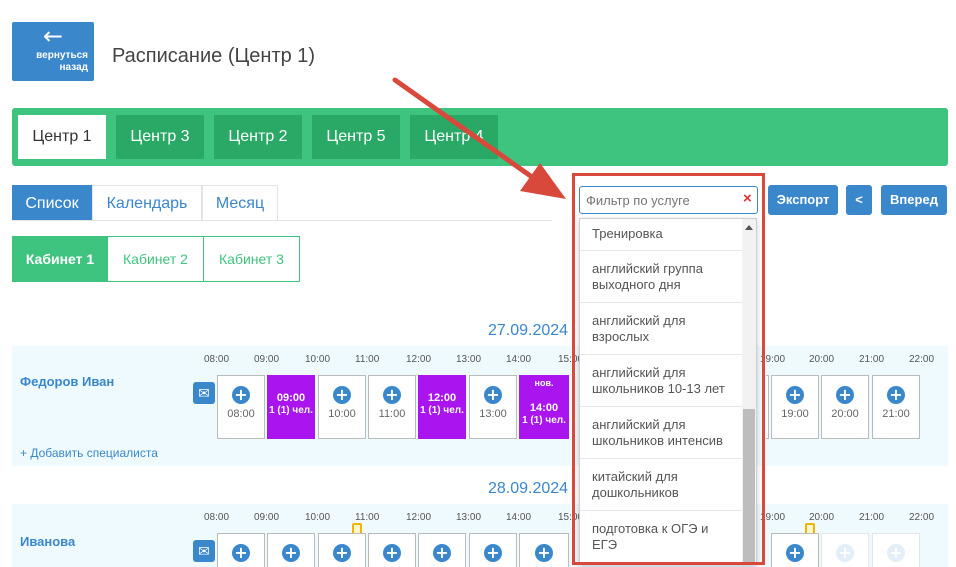 Image resolution: width=956 pixels, height=567 pixels. I want to click on time-slot: +20:00, so click(845, 407).